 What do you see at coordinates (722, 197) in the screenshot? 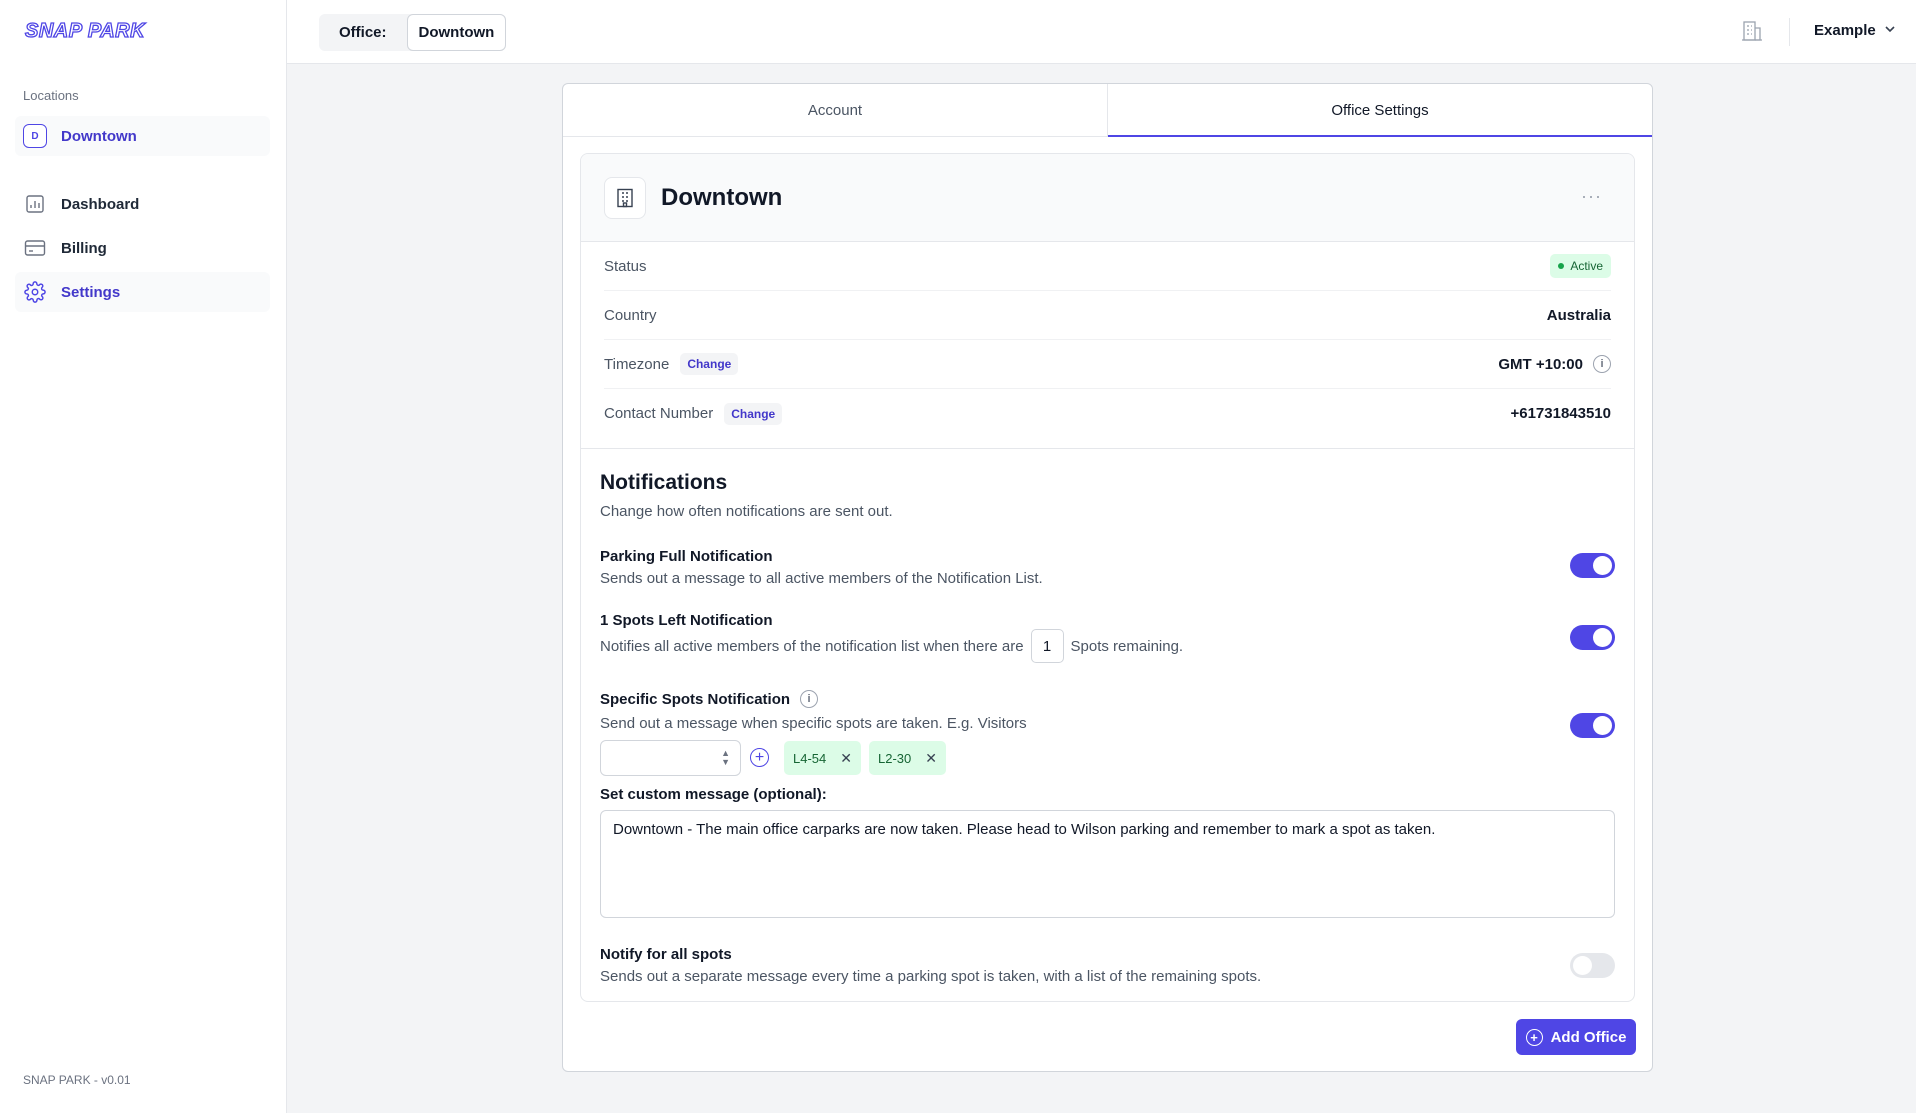
I see `office-title: Downtown` at bounding box center [722, 197].